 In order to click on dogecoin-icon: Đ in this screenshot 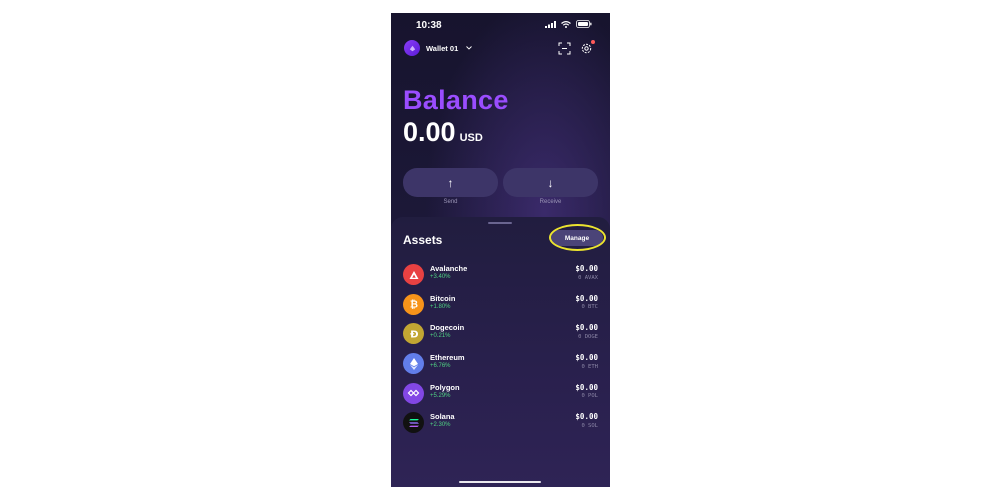, I will do `click(413, 334)`.